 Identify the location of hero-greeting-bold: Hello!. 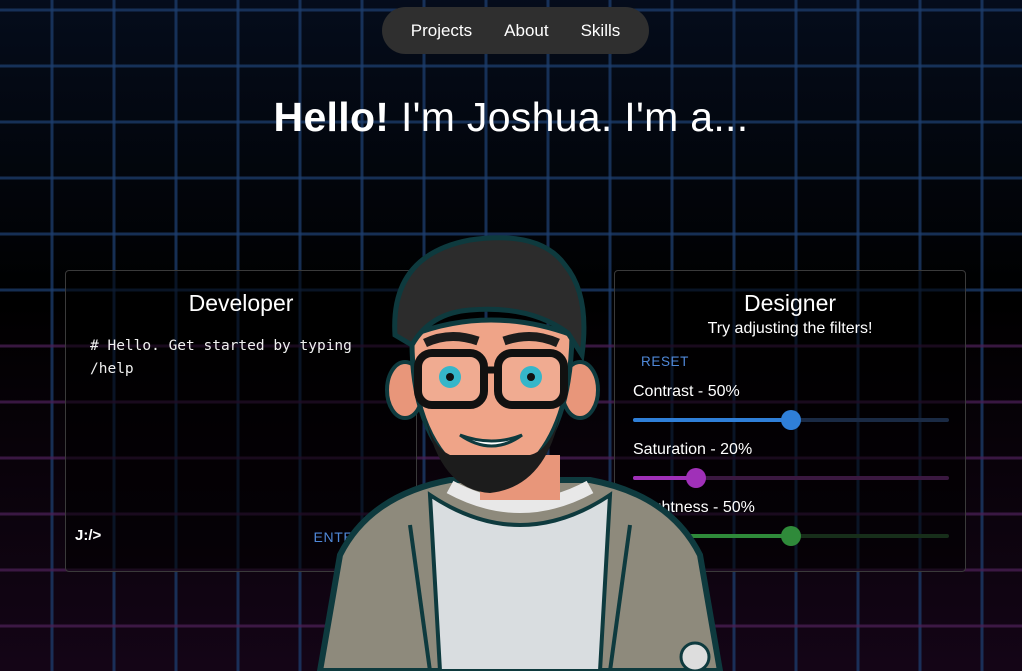
(331, 117).